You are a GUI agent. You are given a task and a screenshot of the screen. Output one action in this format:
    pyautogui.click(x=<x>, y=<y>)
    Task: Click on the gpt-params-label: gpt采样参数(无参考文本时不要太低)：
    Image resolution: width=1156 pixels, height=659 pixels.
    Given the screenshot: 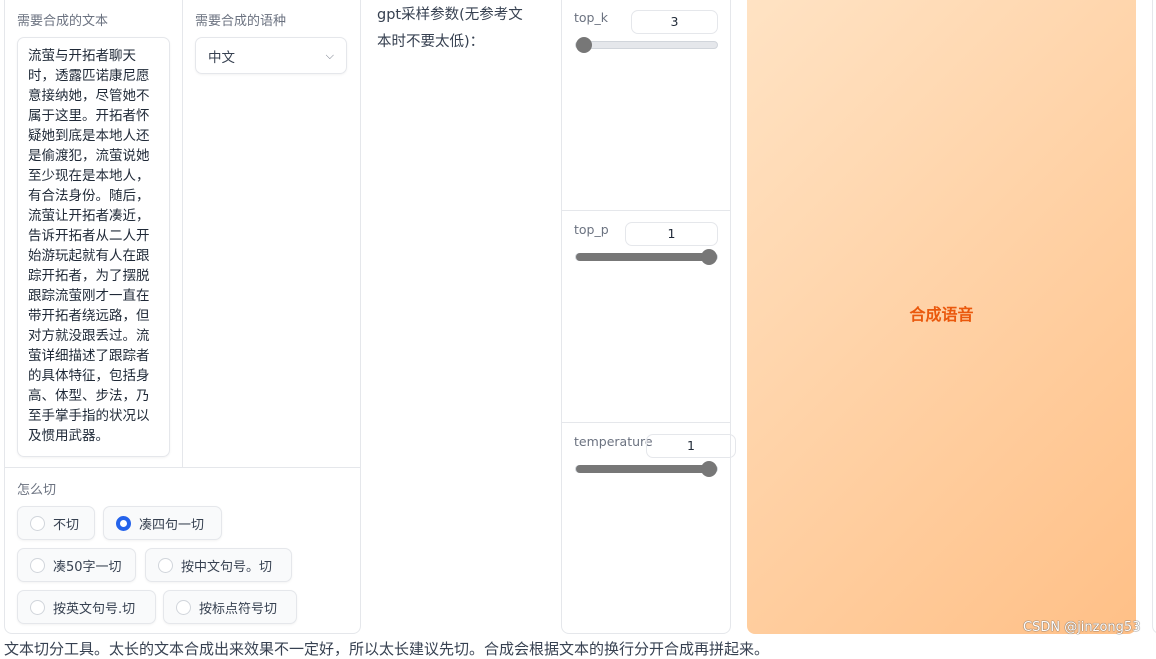 What is the action you would take?
    pyautogui.click(x=450, y=28)
    